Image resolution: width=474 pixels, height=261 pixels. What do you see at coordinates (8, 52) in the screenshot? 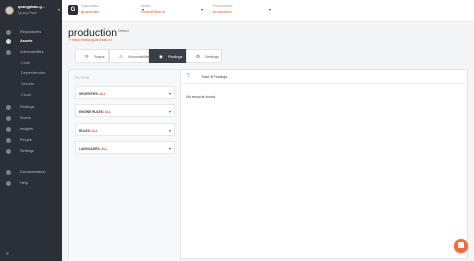
I see `shield-icon` at bounding box center [8, 52].